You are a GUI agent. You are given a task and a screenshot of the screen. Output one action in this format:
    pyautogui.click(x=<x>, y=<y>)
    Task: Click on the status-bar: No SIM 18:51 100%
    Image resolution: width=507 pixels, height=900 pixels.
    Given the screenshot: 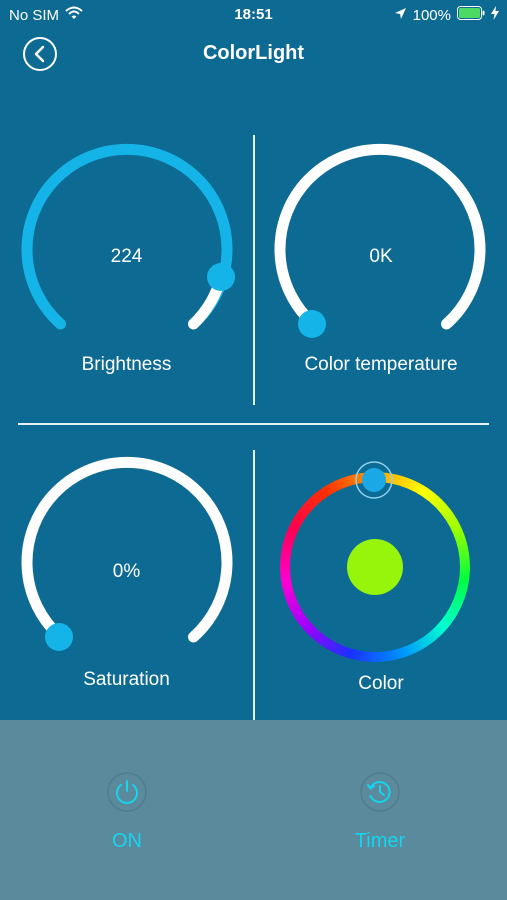 What is the action you would take?
    pyautogui.click(x=253, y=15)
    